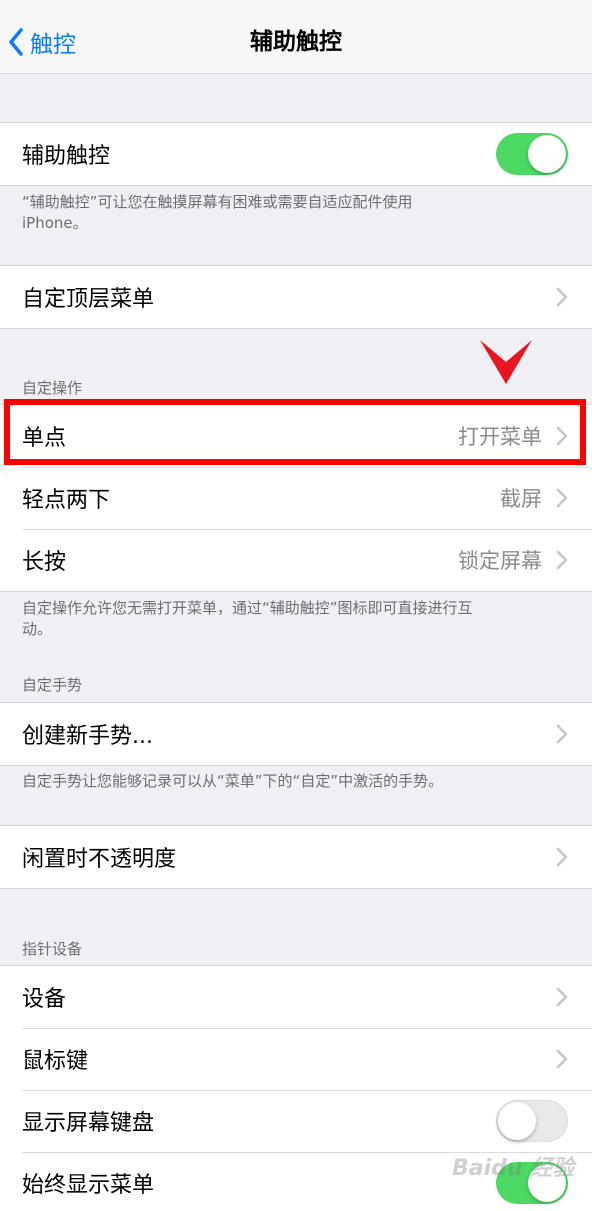  What do you see at coordinates (66, 156) in the screenshot?
I see `assistive-touch-label: 辅助触控` at bounding box center [66, 156].